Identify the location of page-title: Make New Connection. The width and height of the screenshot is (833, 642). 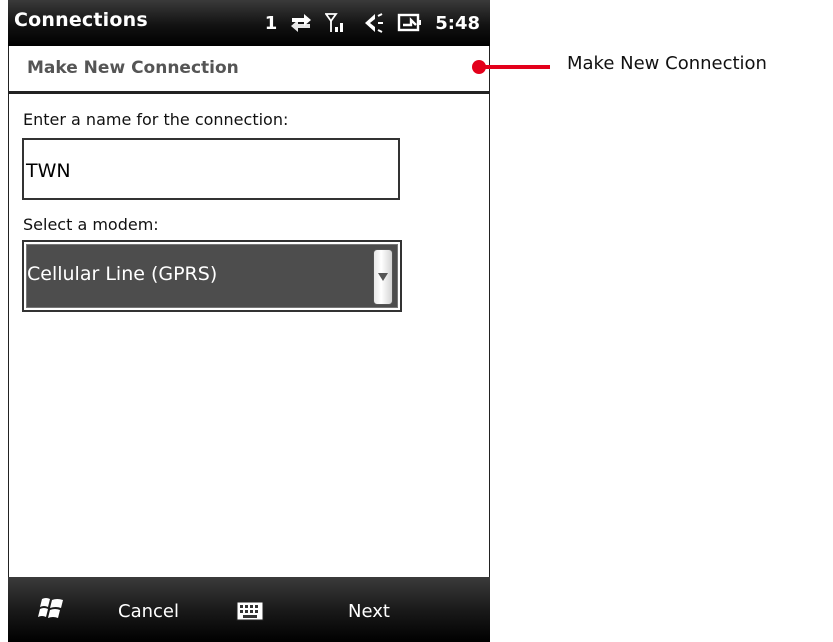
(133, 68).